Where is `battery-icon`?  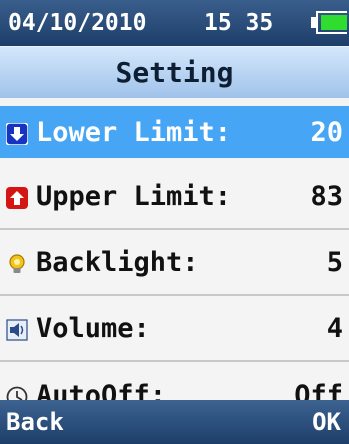 battery-icon is located at coordinates (329, 22).